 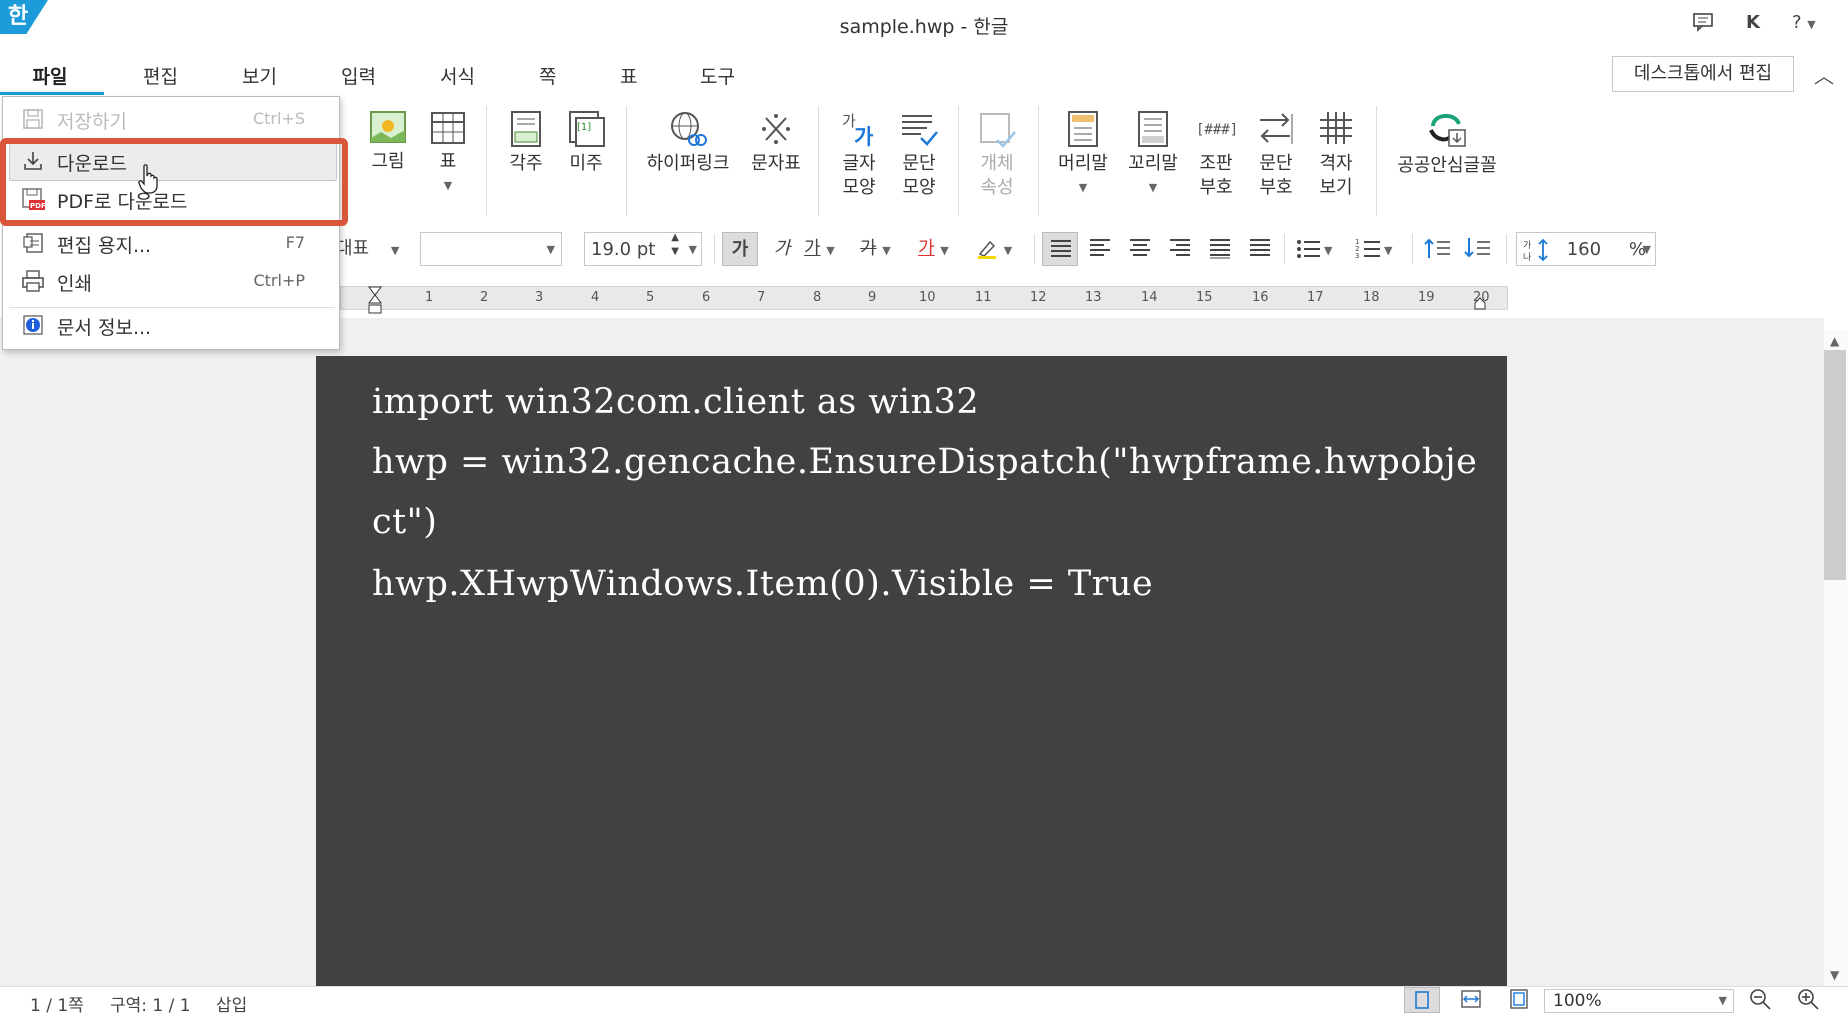 I want to click on svg-text: 3, so click(x=1357, y=256).